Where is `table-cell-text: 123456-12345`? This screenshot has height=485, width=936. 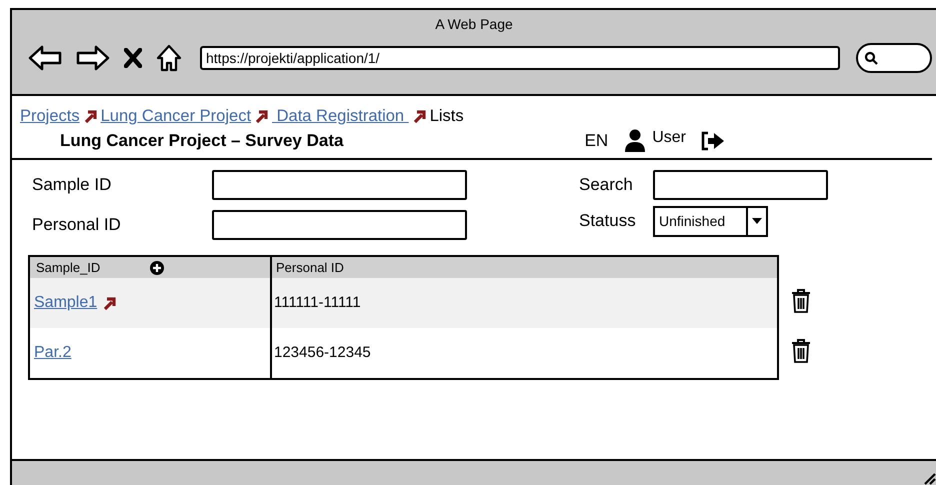 table-cell-text: 123456-12345 is located at coordinates (322, 352).